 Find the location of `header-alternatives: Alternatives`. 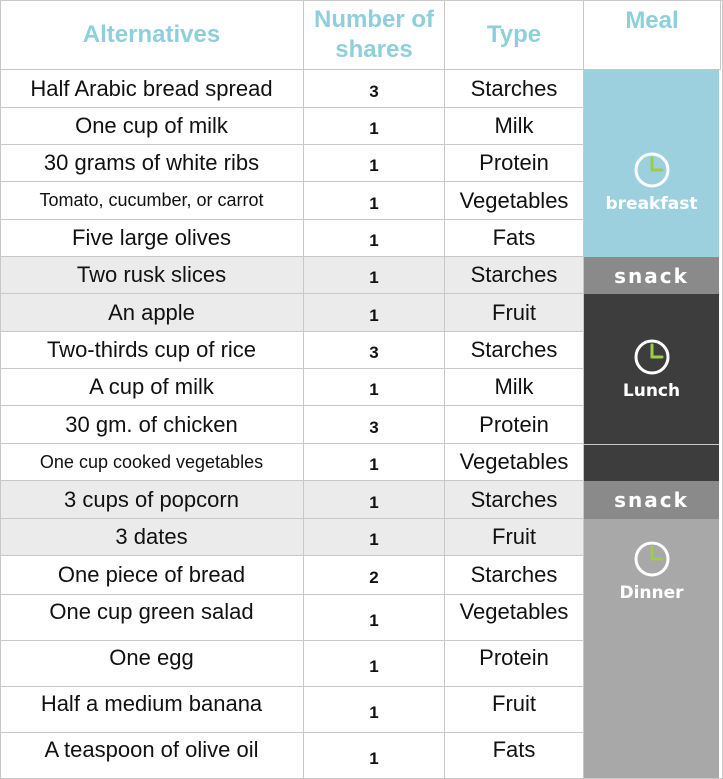

header-alternatives: Alternatives is located at coordinates (152, 35).